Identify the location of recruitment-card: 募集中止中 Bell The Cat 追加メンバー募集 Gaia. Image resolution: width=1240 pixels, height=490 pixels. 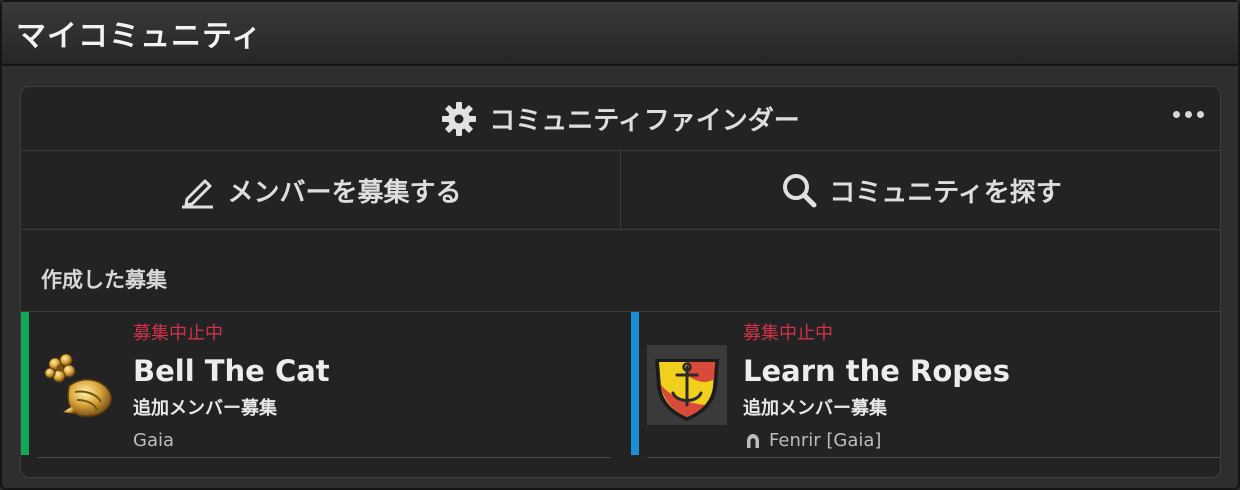
(326, 385).